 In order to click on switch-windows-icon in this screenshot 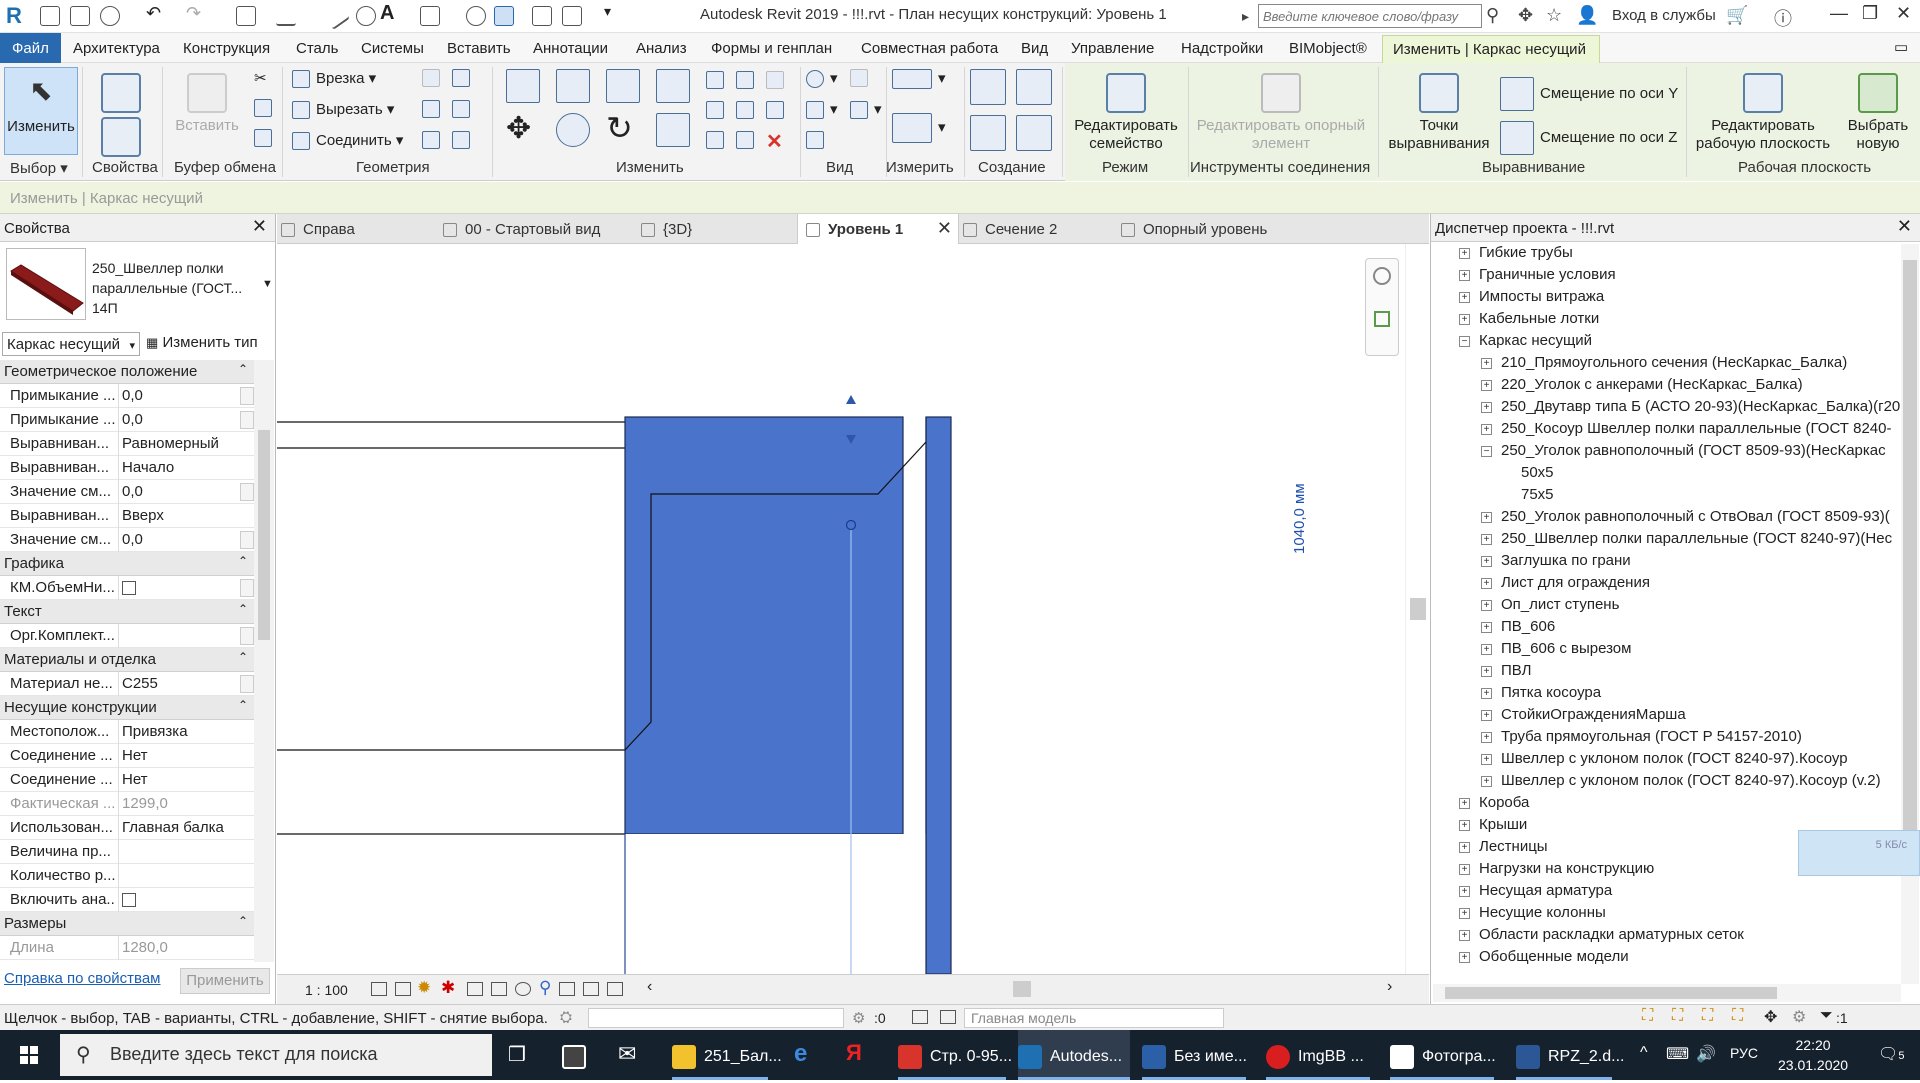, I will do `click(572, 16)`.